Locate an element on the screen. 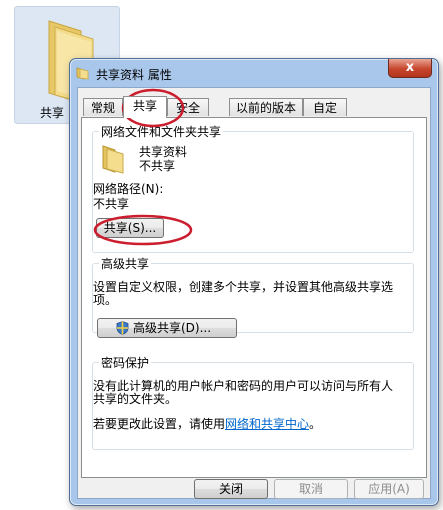 This screenshot has height=510, width=443. network-sharing-center-link: 网络和共享中心 is located at coordinates (267, 424).